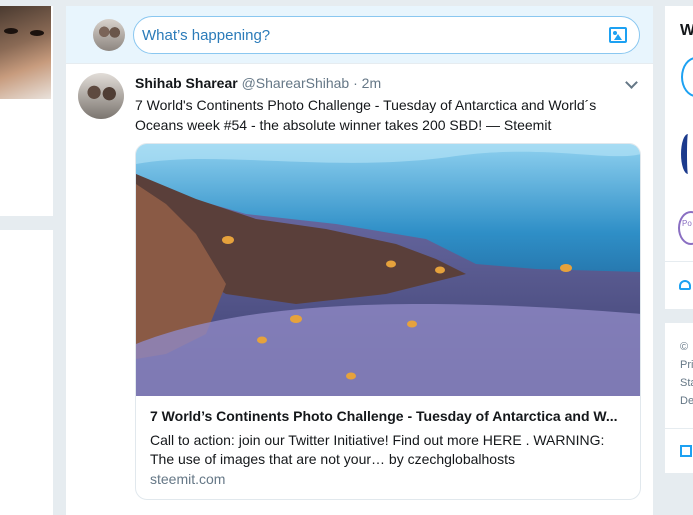 The image size is (693, 515). What do you see at coordinates (206, 35) in the screenshot?
I see `compose-placeholder: What’s happening?` at bounding box center [206, 35].